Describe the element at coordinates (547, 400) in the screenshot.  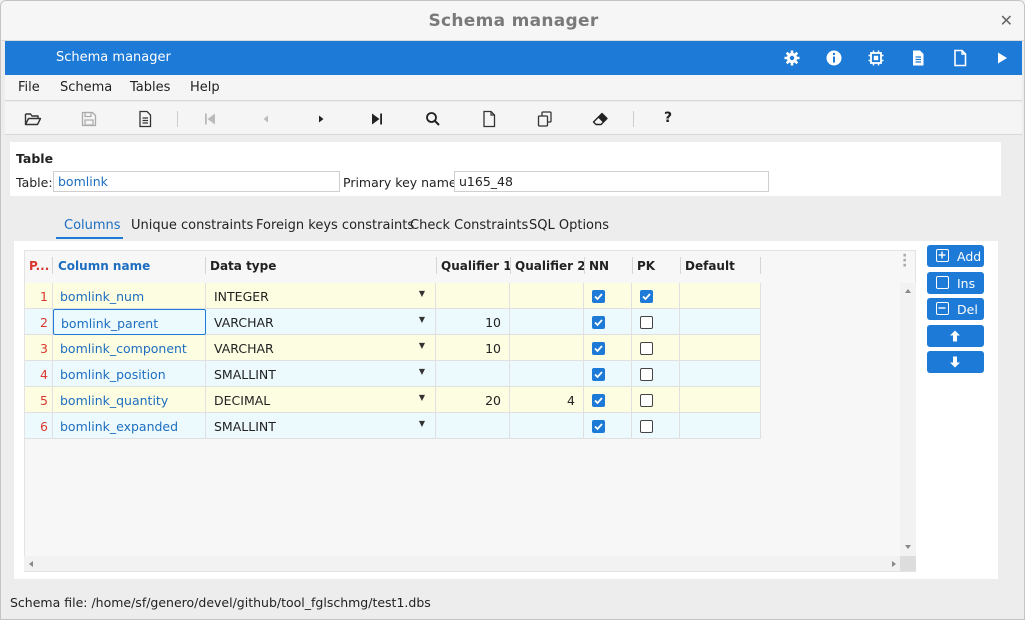
I see `qualifier-2-cell: 4` at that location.